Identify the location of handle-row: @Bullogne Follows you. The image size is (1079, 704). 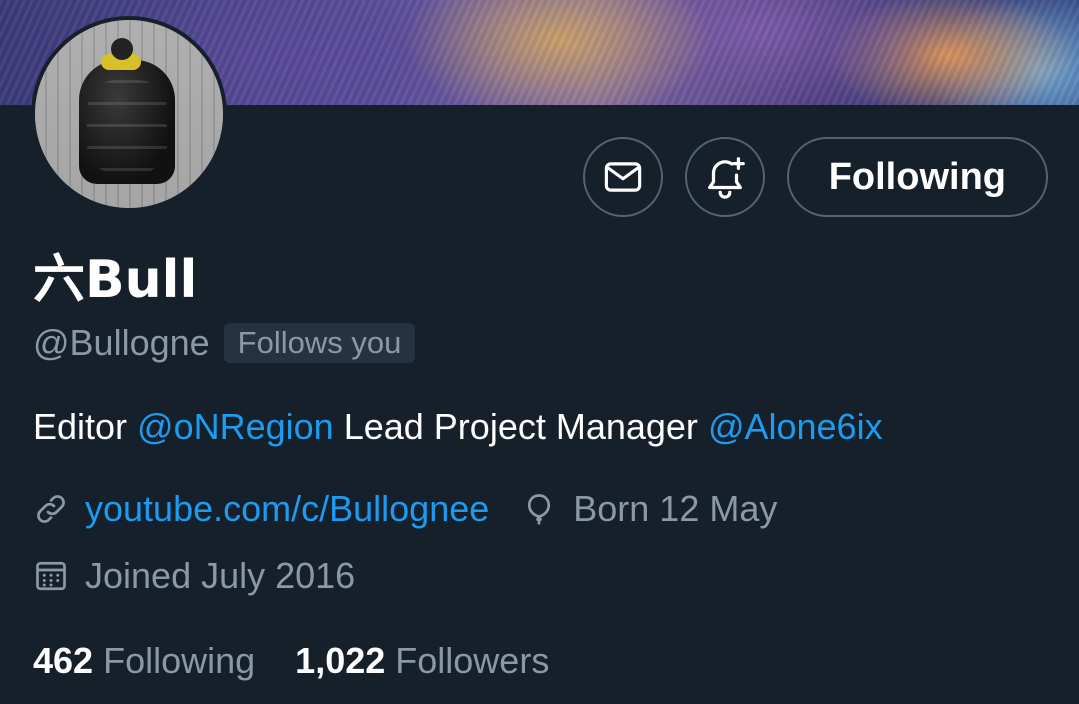
(224, 343).